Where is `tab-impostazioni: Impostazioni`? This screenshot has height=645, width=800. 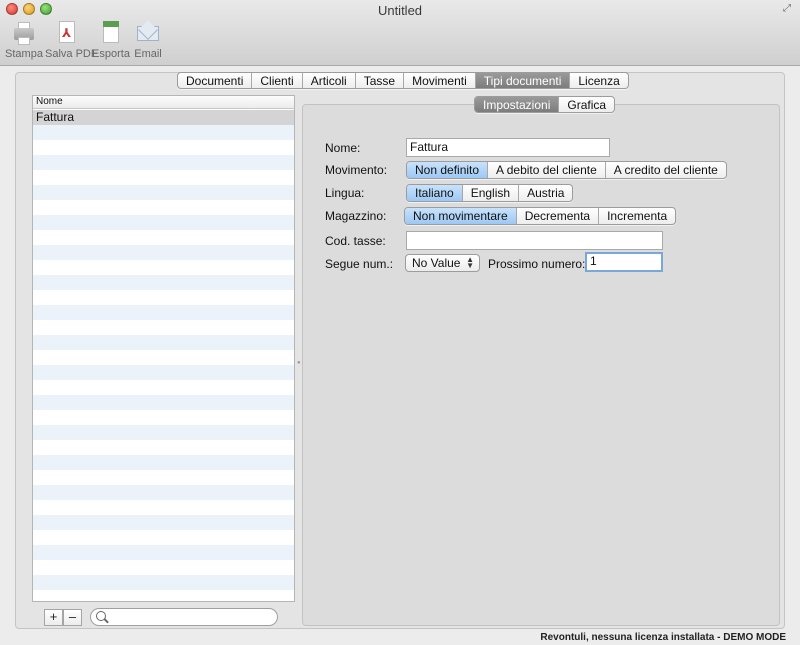 tab-impostazioni: Impostazioni is located at coordinates (517, 104).